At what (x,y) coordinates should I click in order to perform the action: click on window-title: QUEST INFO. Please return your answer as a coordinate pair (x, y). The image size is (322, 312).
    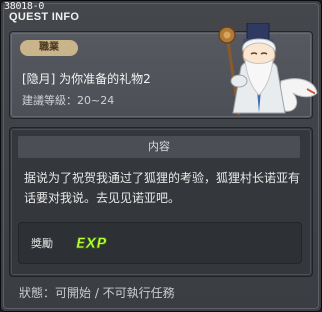
    Looking at the image, I should click on (44, 17).